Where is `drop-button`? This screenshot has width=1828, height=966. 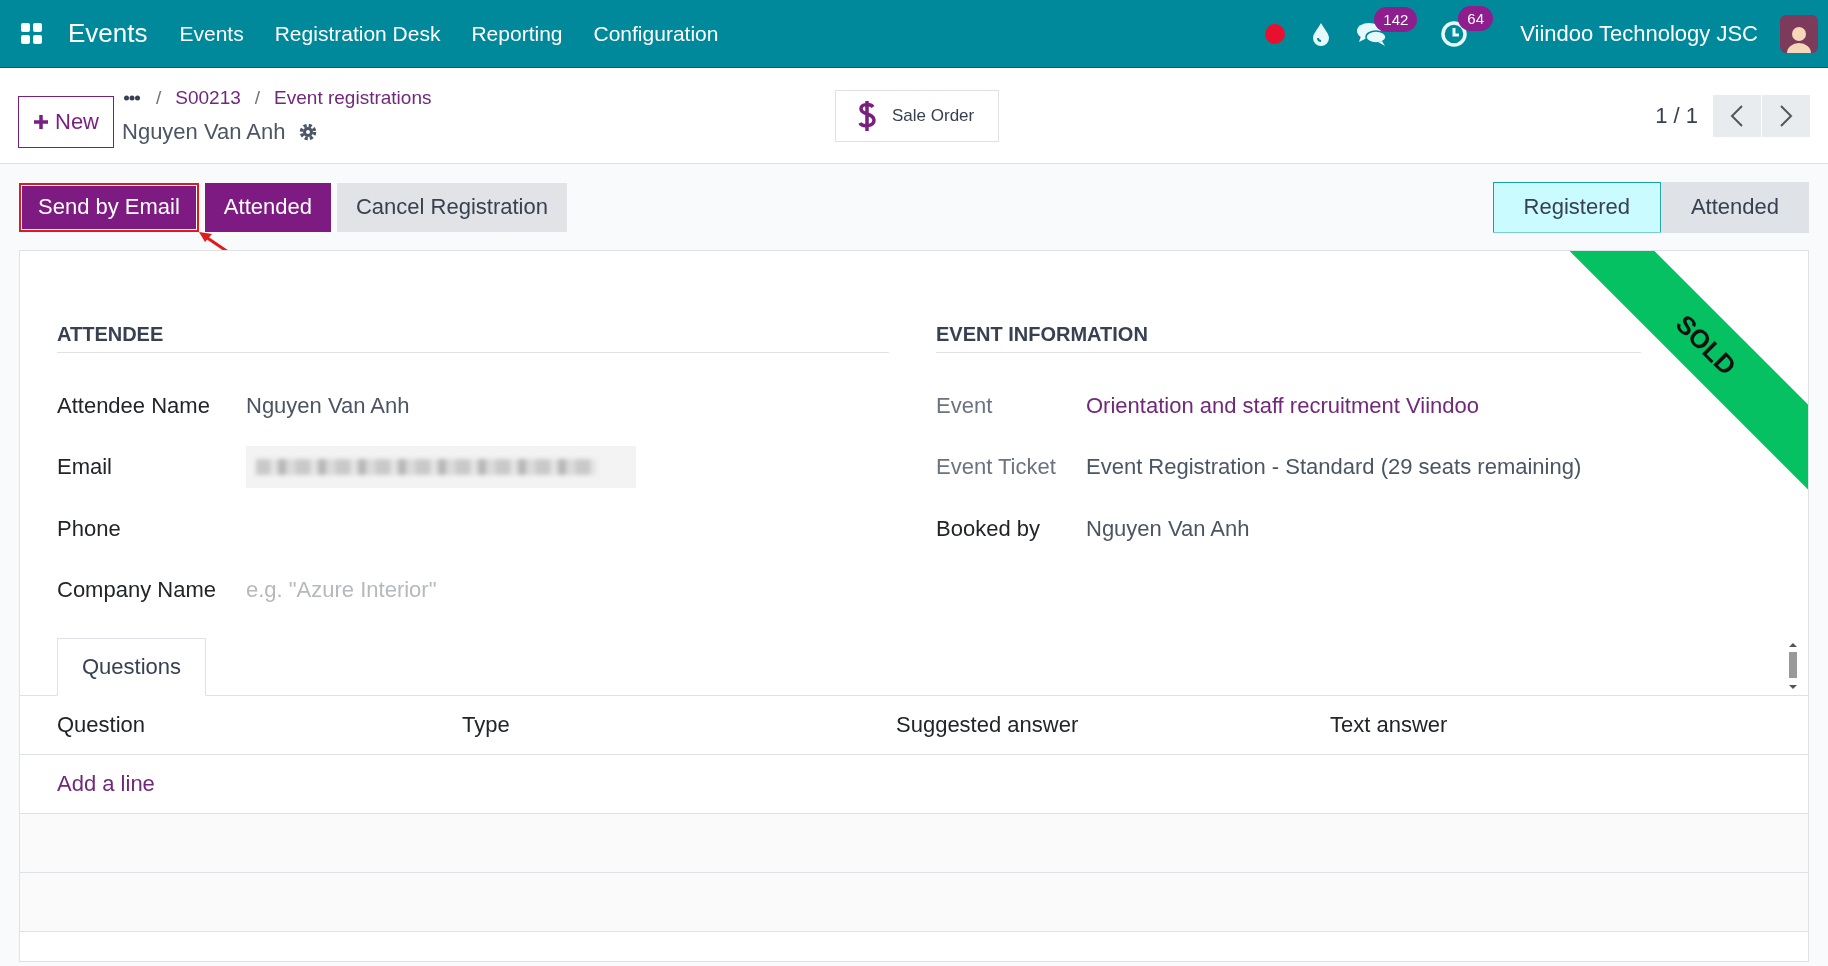
drop-button is located at coordinates (1321, 33).